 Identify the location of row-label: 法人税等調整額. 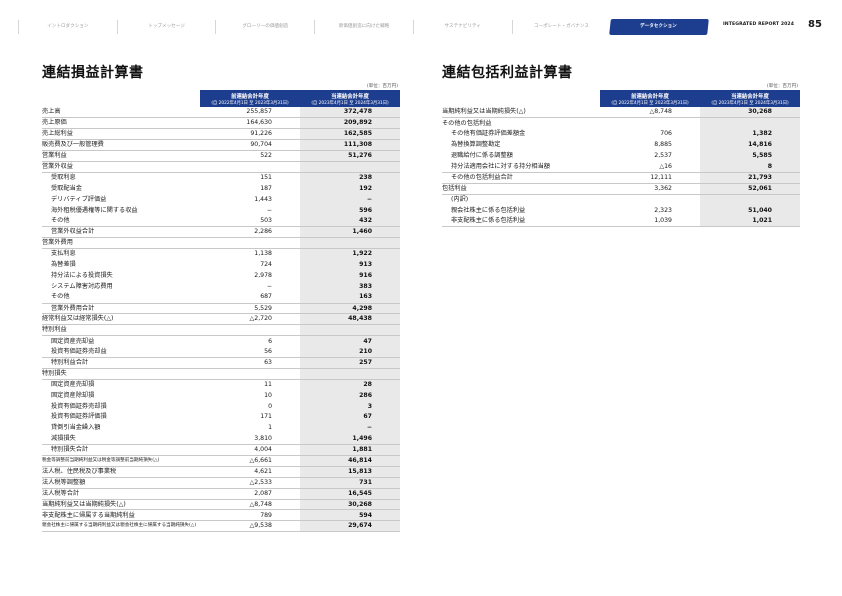
(121, 483).